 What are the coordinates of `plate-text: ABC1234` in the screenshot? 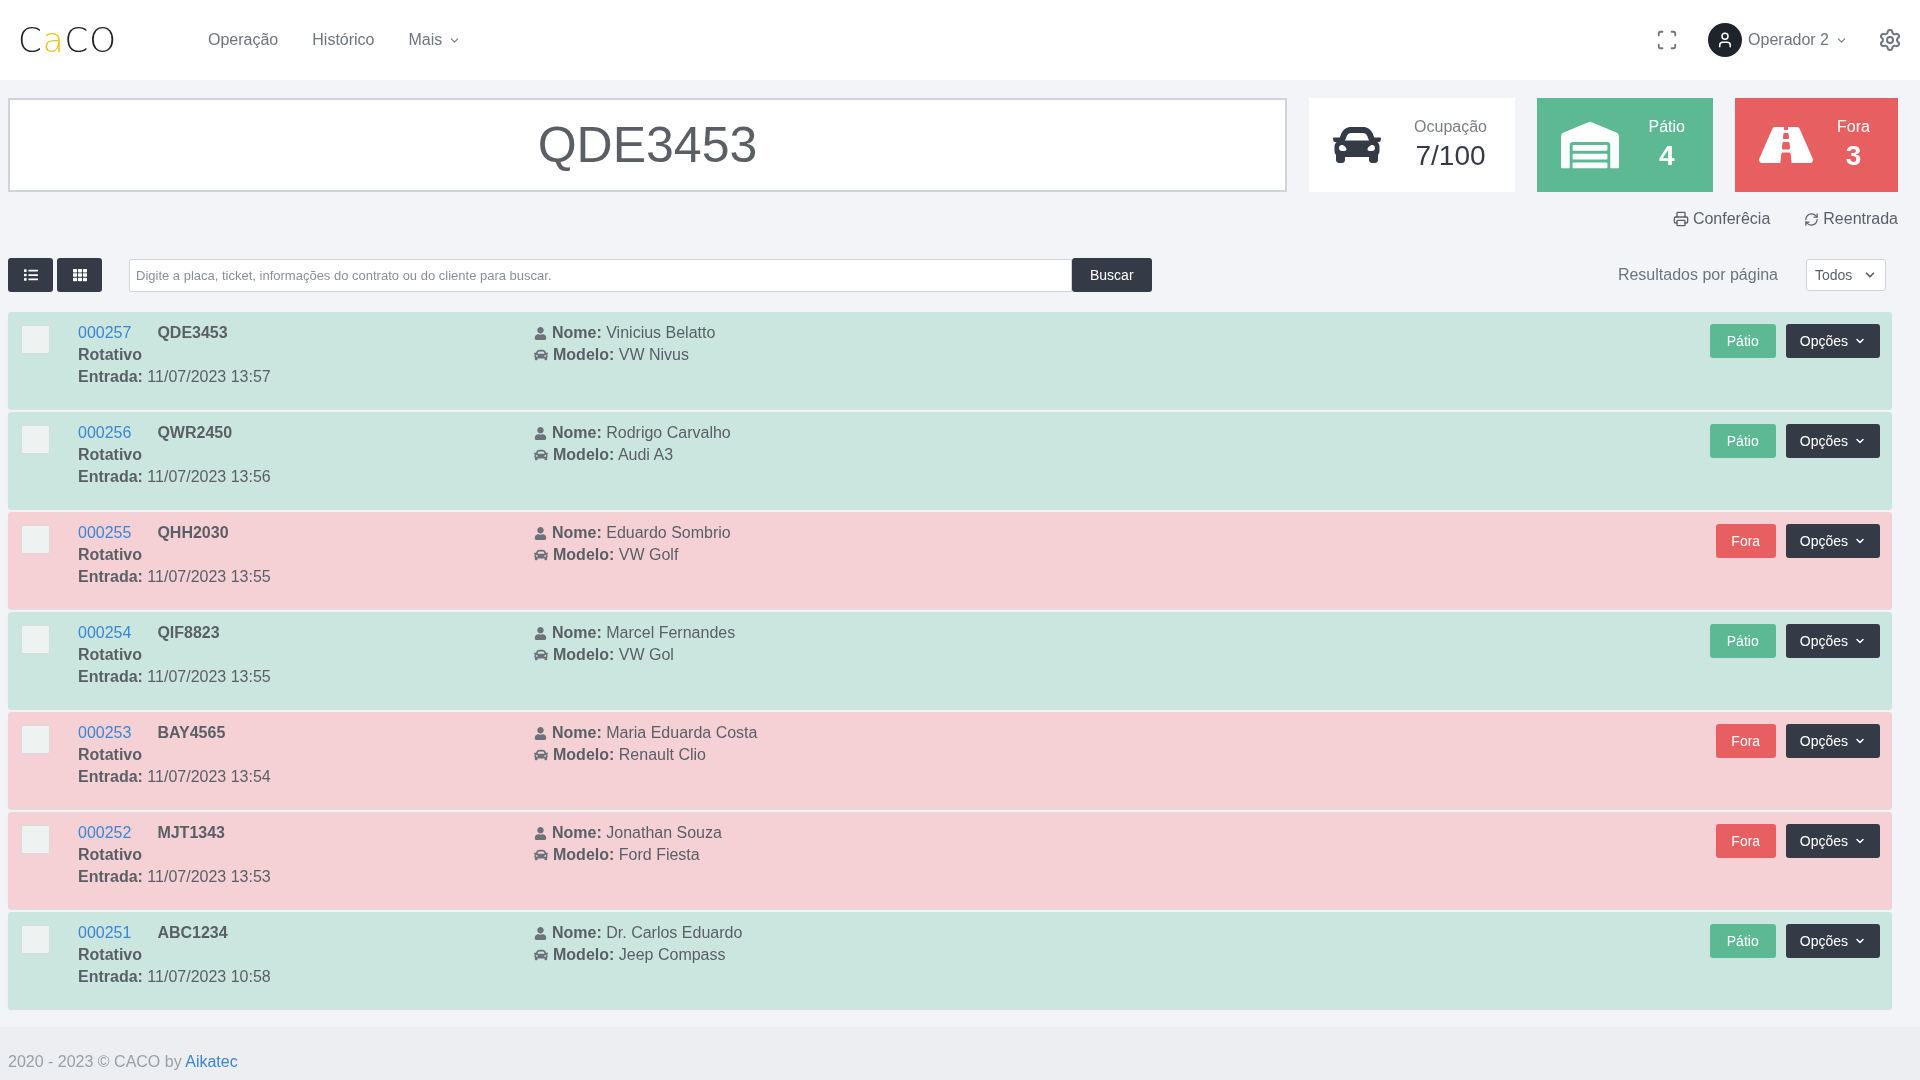 It's located at (192, 933).